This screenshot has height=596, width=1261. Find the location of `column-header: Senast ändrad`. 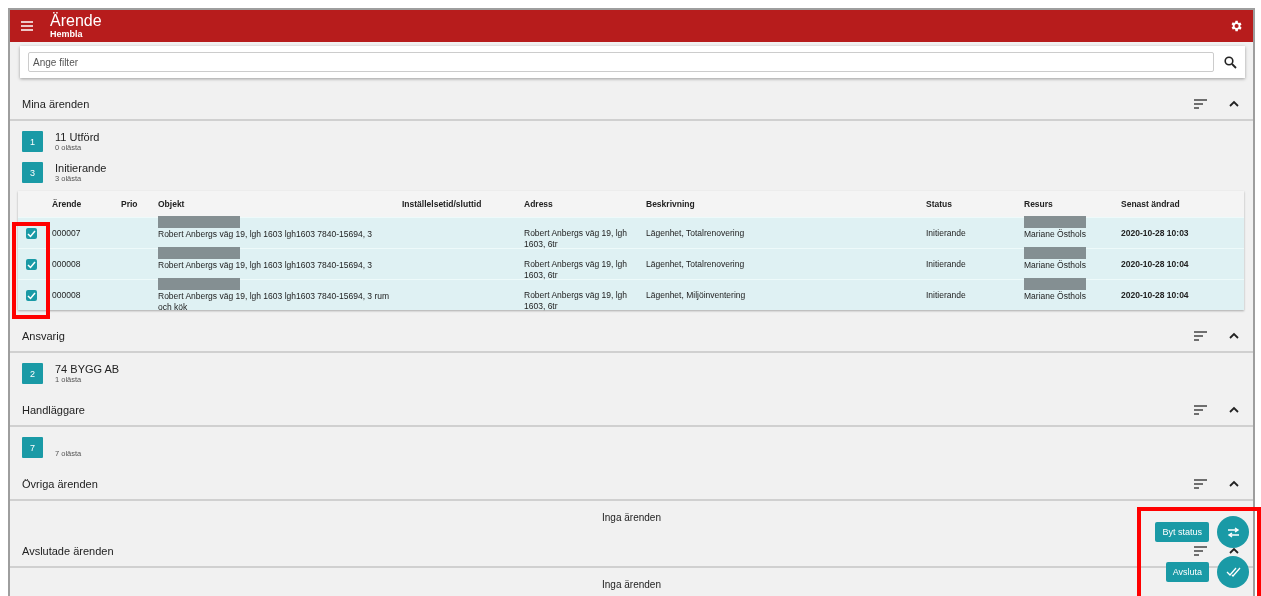

column-header: Senast ändrad is located at coordinates (1182, 204).